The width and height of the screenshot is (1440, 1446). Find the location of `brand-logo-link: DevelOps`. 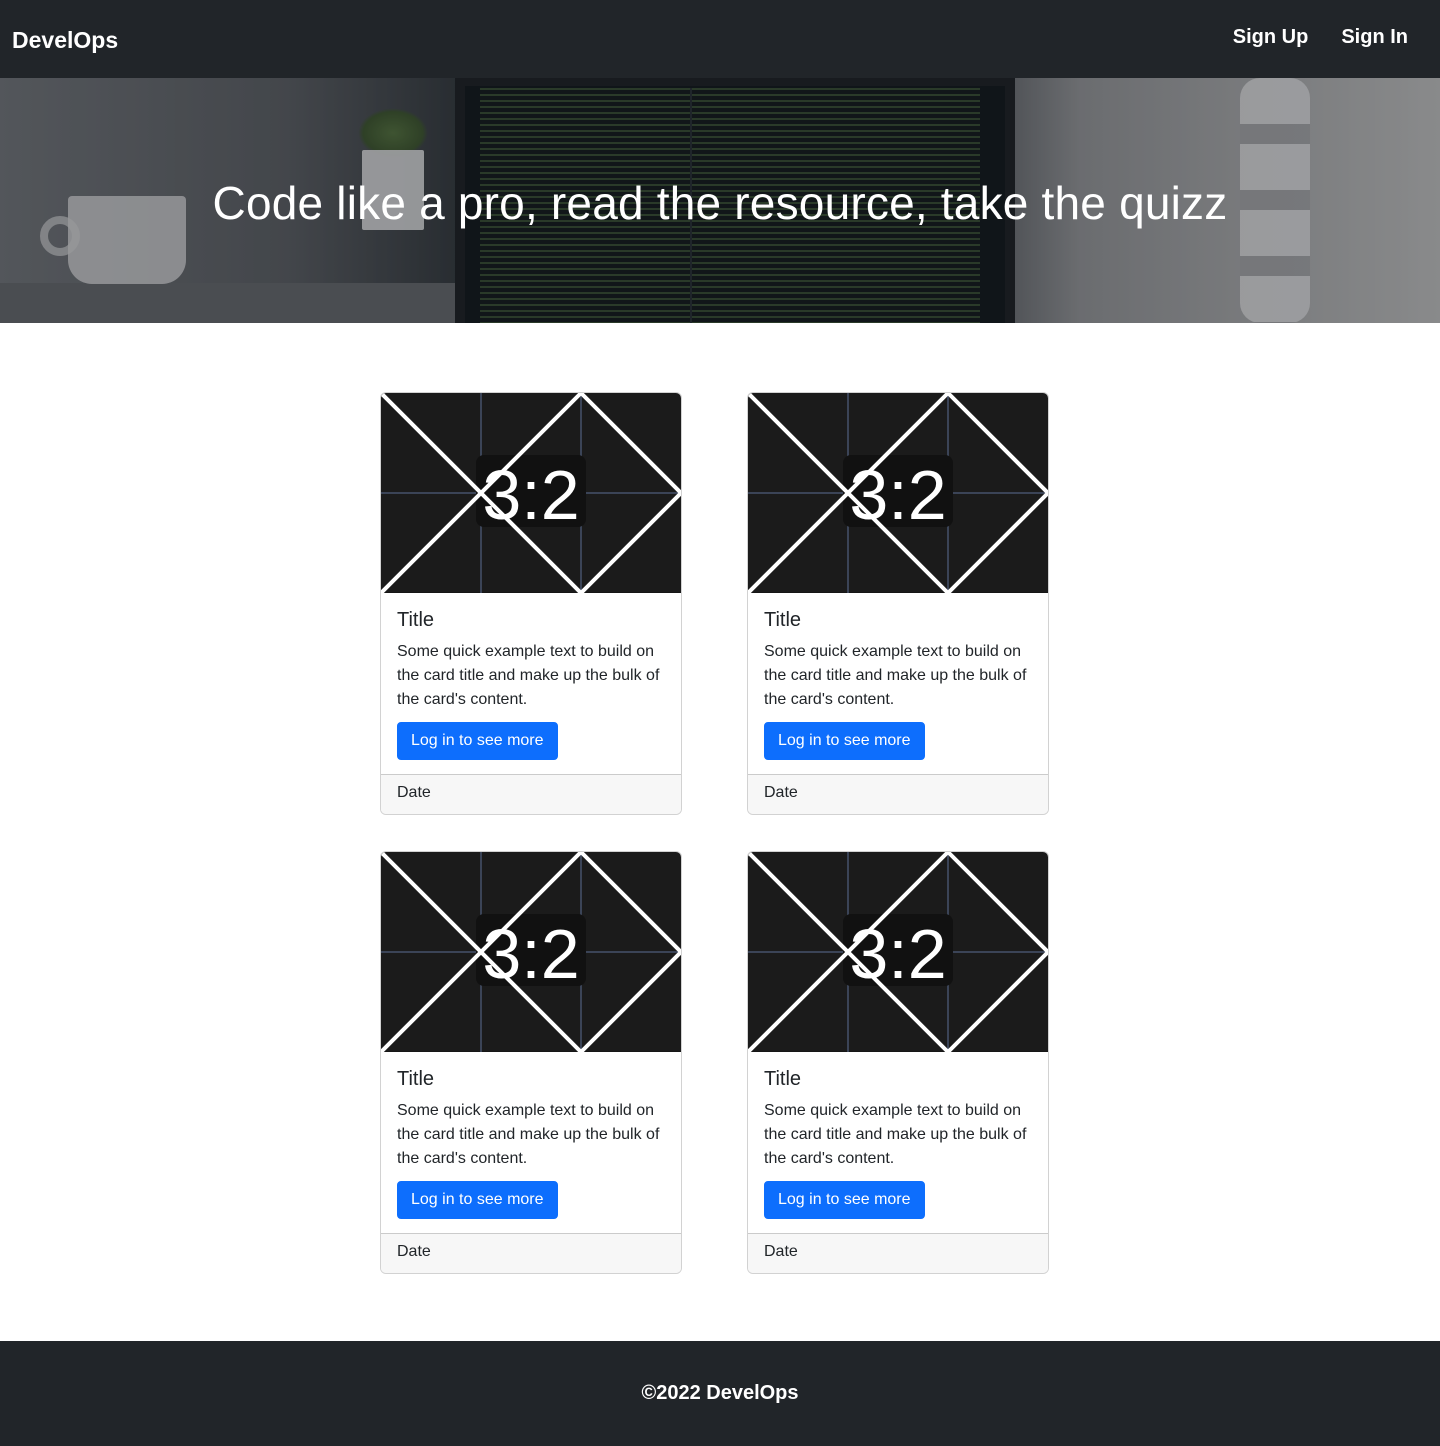

brand-logo-link: DevelOps is located at coordinates (65, 40).